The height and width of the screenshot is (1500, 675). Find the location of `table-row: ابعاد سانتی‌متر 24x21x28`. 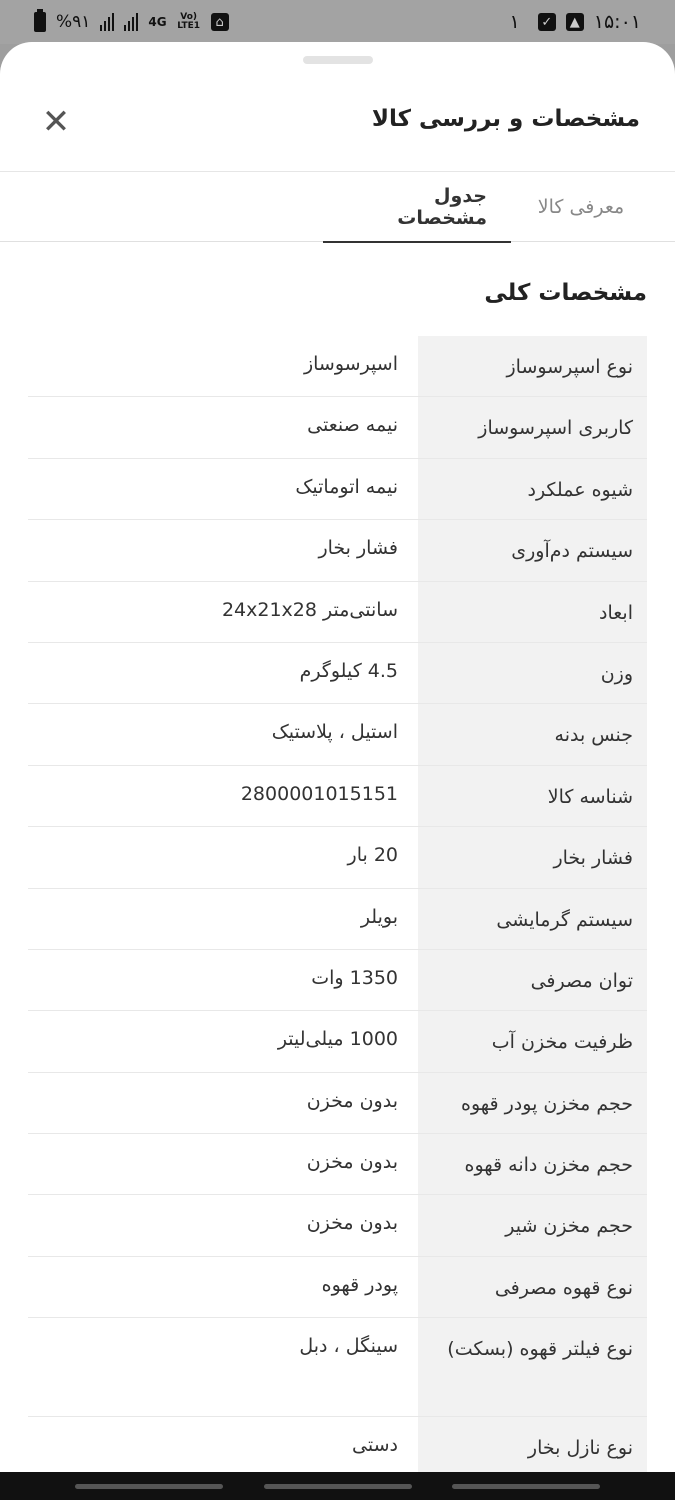

table-row: ابعاد سانتی‌متر 24x21x28 is located at coordinates (337, 612).